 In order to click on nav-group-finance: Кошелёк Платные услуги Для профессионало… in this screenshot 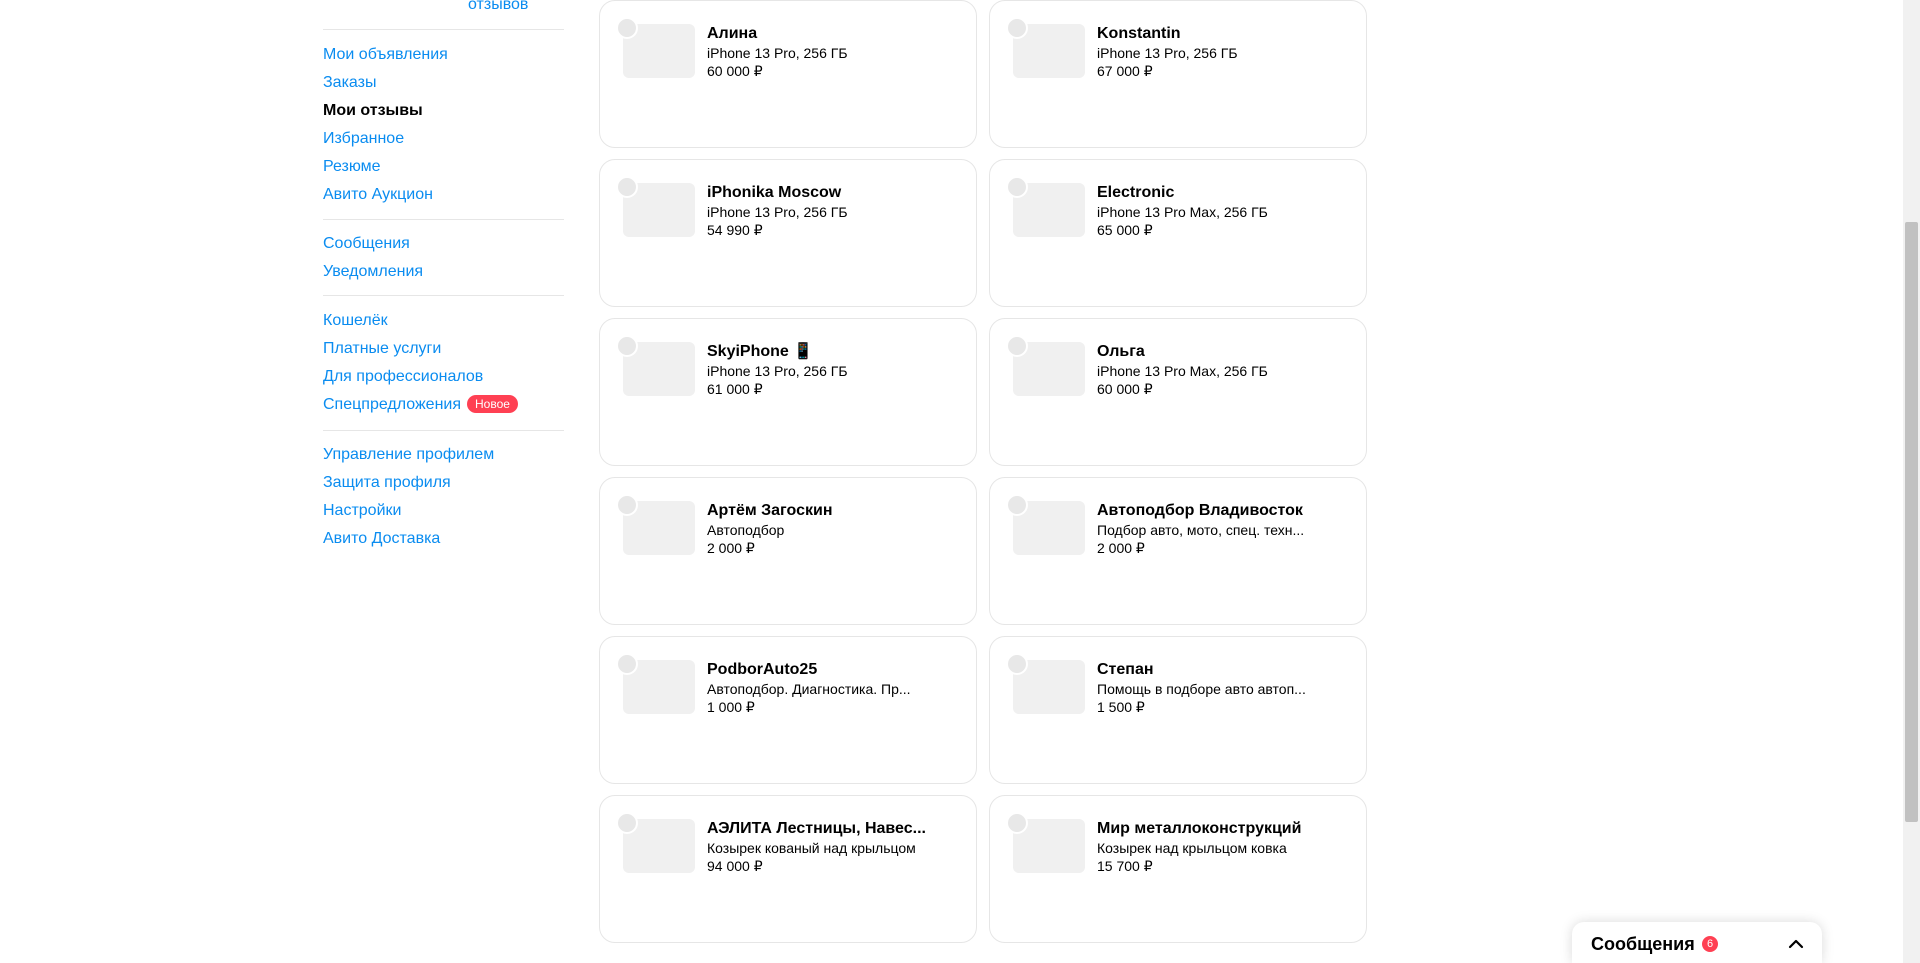, I will do `click(420, 363)`.